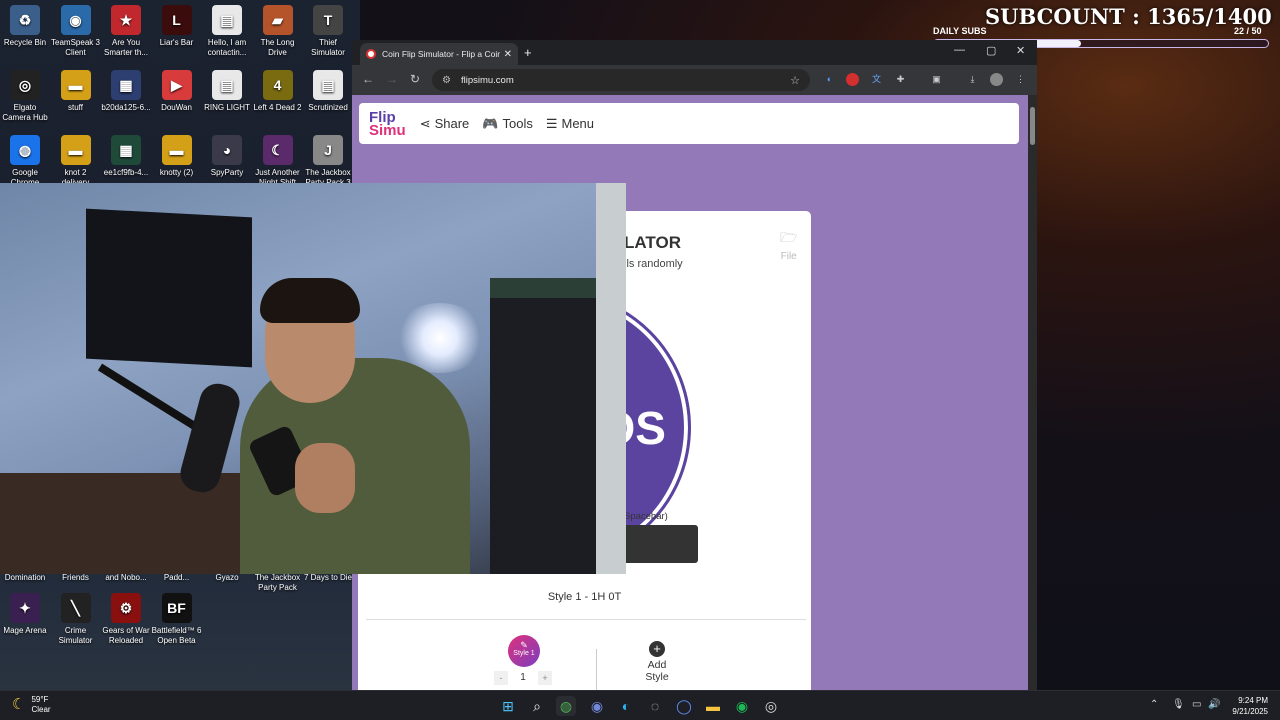 The width and height of the screenshot is (1280, 720). I want to click on file-button: 🗁 File, so click(788, 244).